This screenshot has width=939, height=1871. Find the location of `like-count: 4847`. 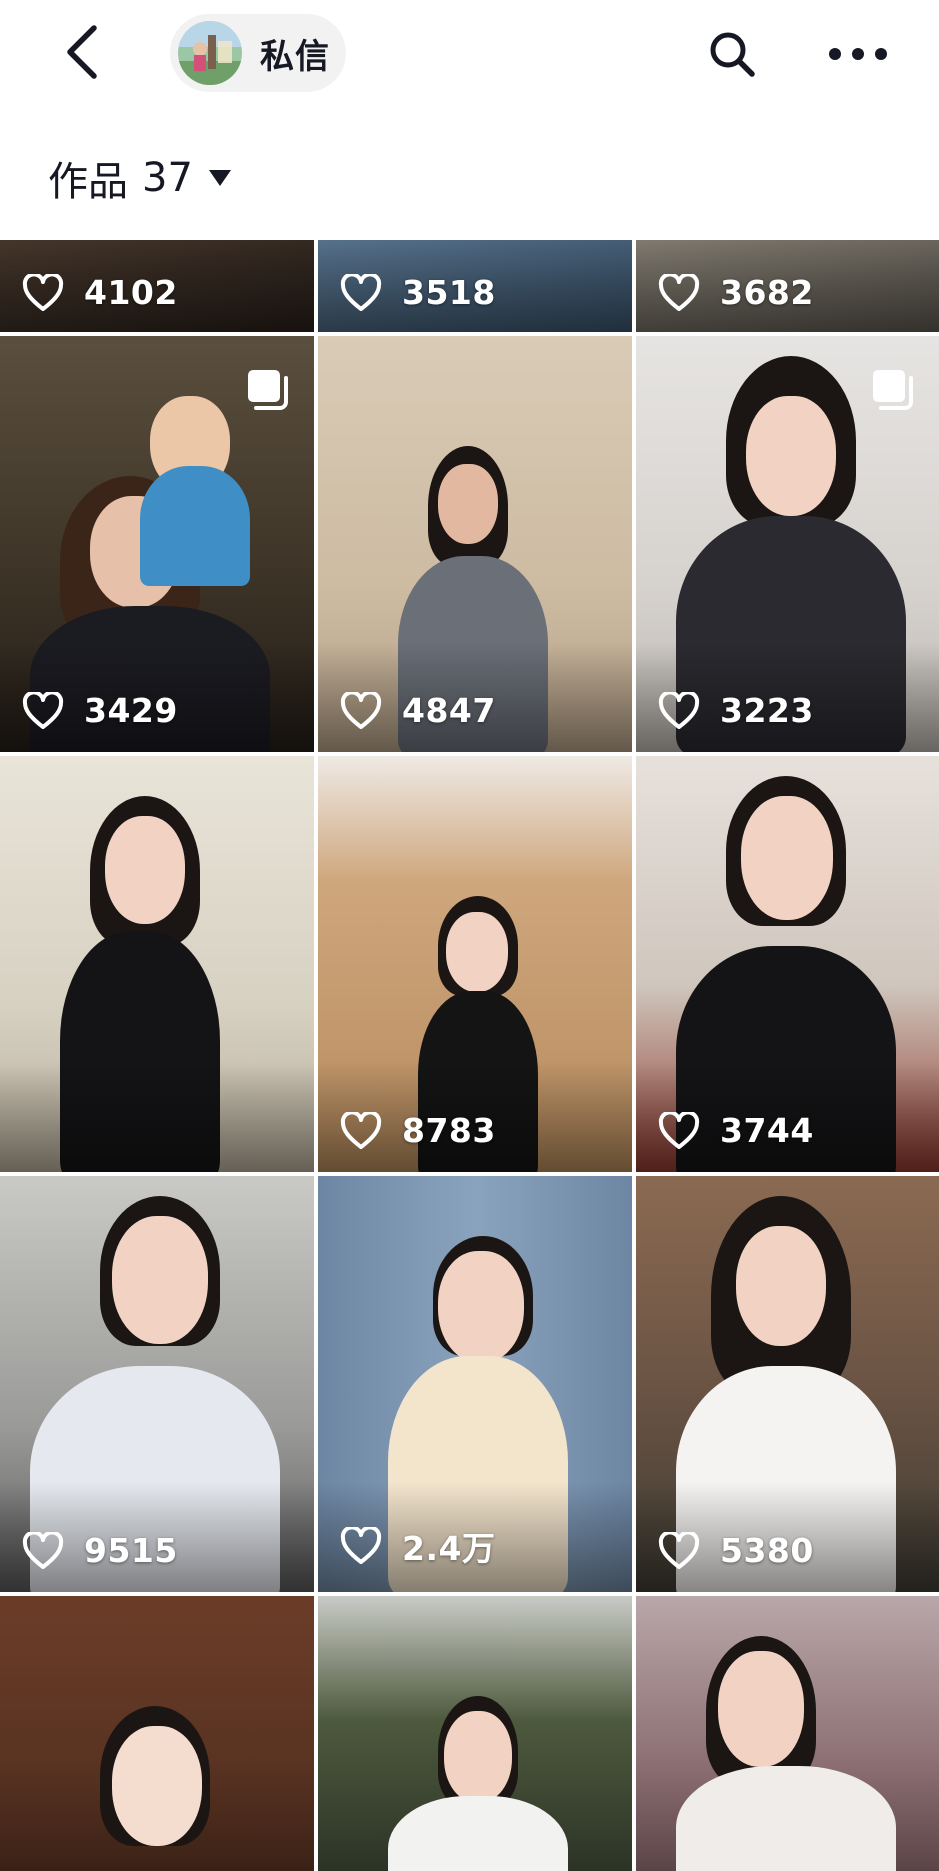

like-count: 4847 is located at coordinates (418, 710).